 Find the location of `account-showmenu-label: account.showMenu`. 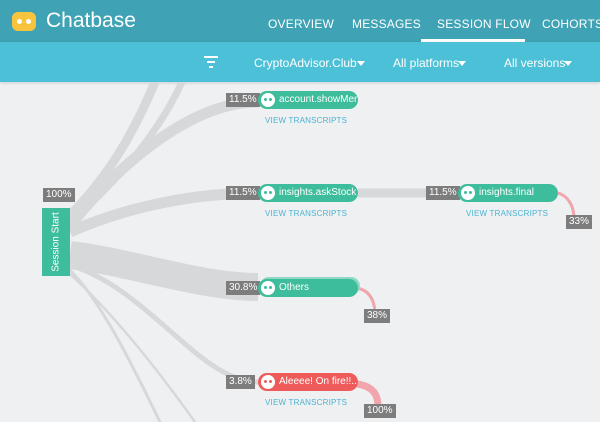

account-showmenu-label: account.showMenu is located at coordinates (318, 99).